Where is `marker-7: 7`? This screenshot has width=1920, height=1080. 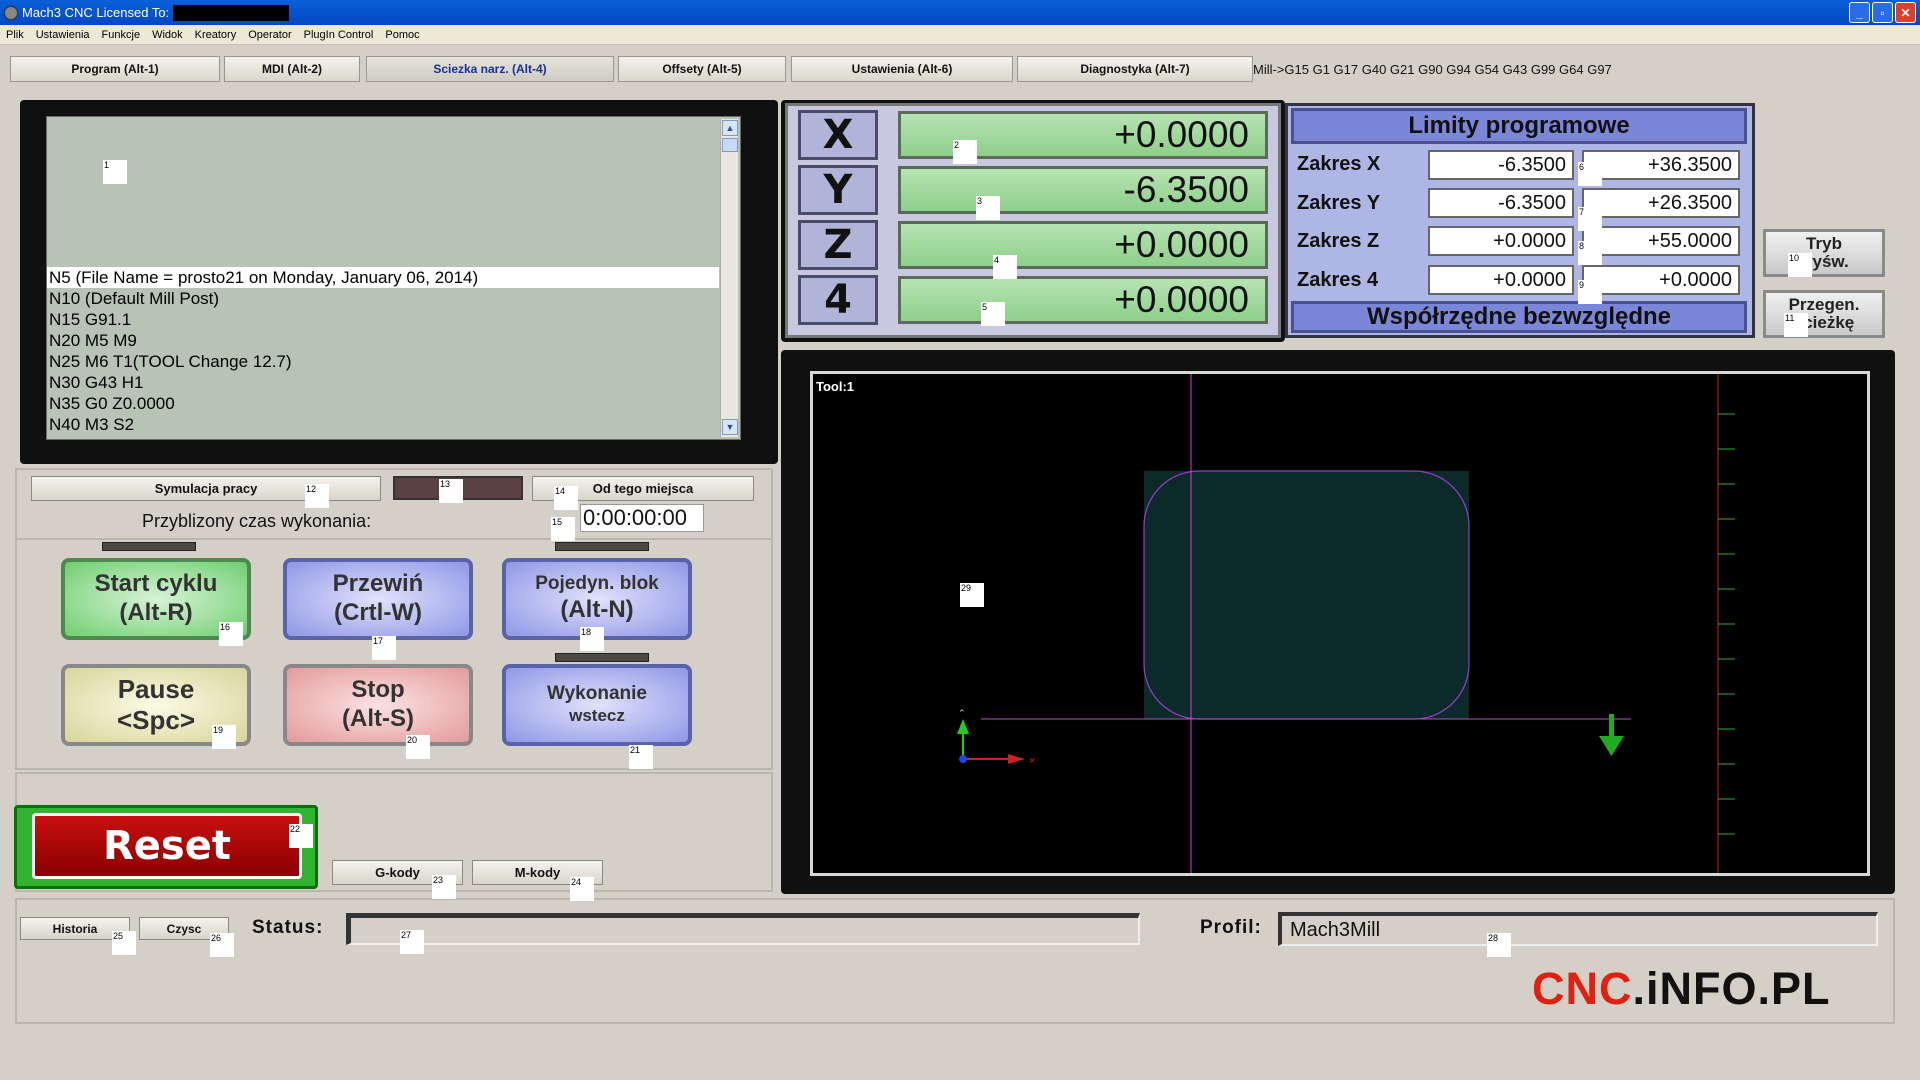
marker-7: 7 is located at coordinates (1590, 219).